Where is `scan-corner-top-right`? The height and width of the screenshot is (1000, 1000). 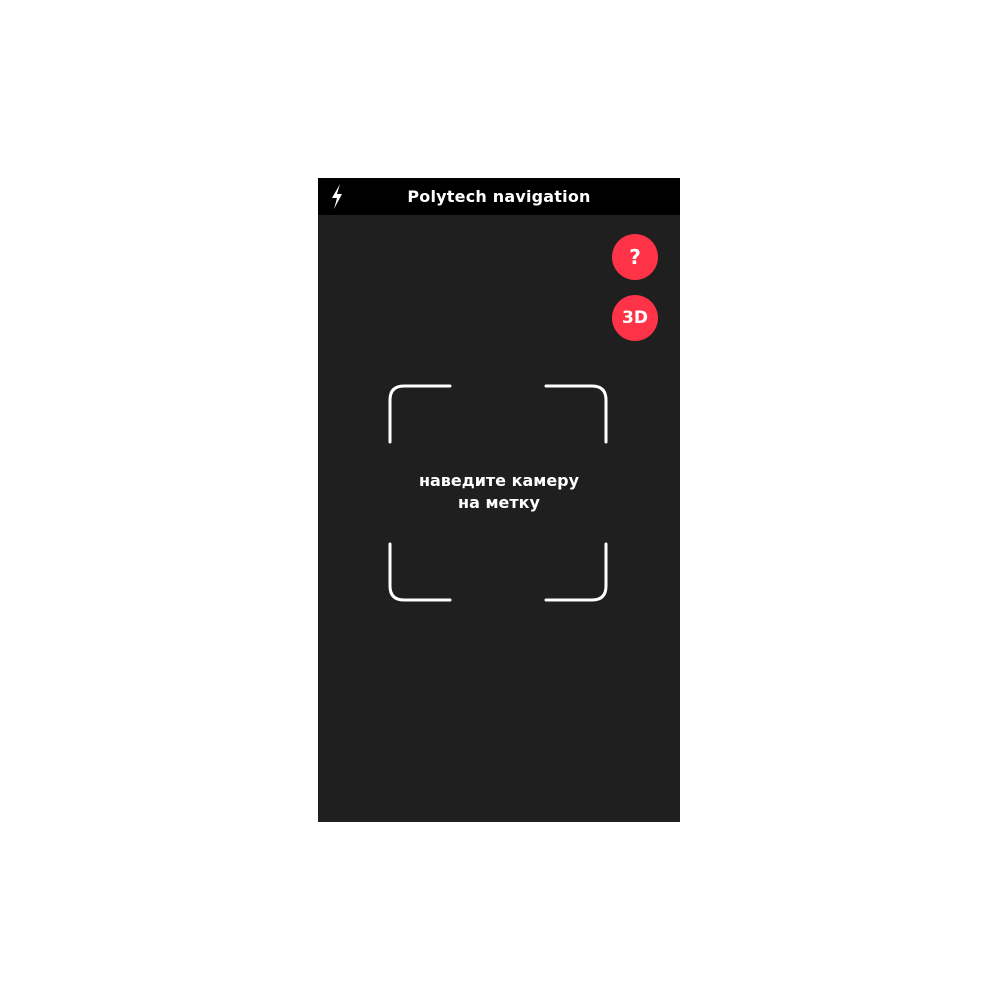 scan-corner-top-right is located at coordinates (576, 414).